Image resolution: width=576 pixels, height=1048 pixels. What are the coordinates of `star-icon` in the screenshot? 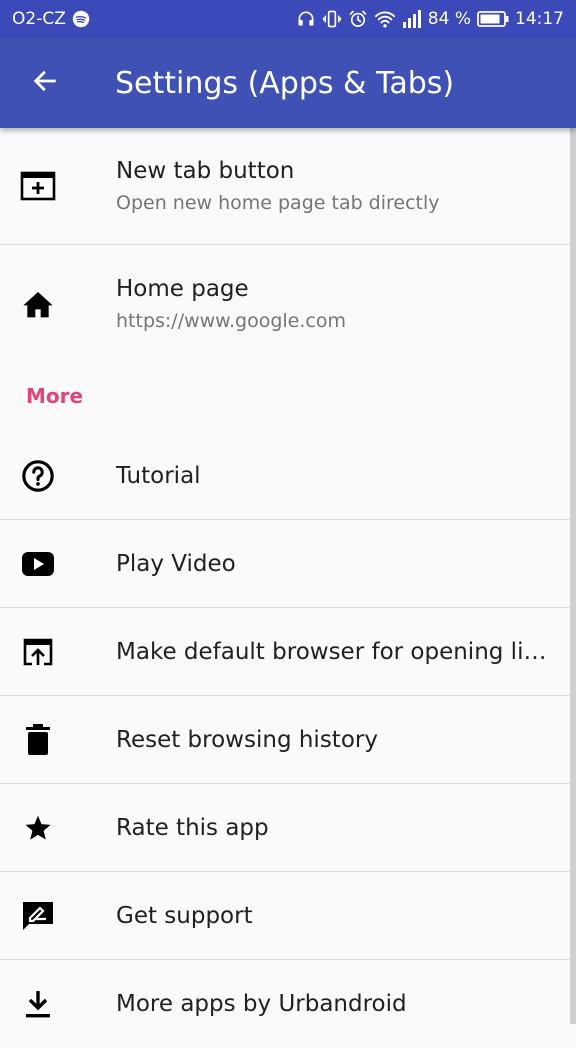 It's located at (38, 828).